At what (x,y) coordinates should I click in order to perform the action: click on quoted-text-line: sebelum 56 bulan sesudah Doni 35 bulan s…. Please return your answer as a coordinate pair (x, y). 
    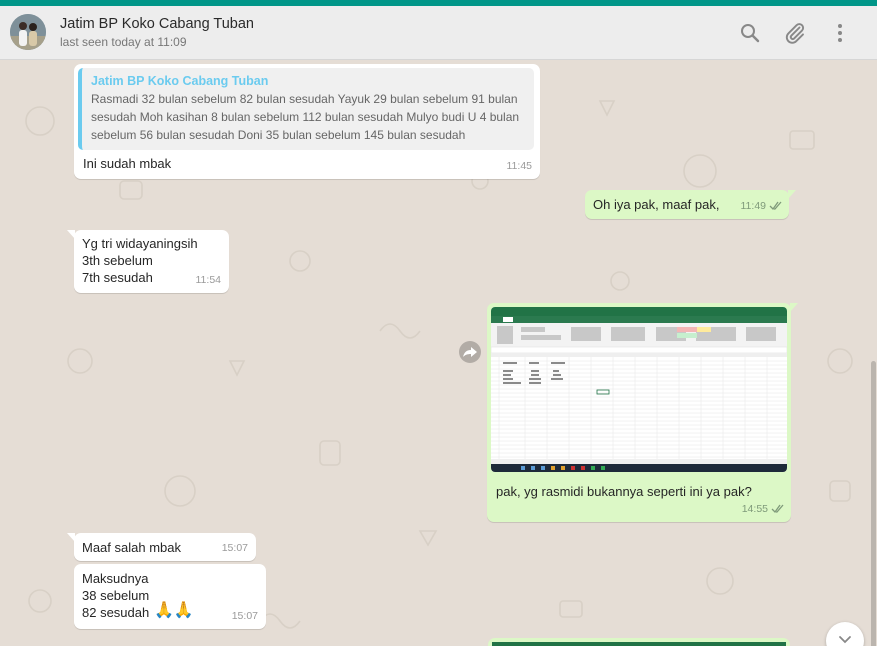
    Looking at the image, I should click on (278, 135).